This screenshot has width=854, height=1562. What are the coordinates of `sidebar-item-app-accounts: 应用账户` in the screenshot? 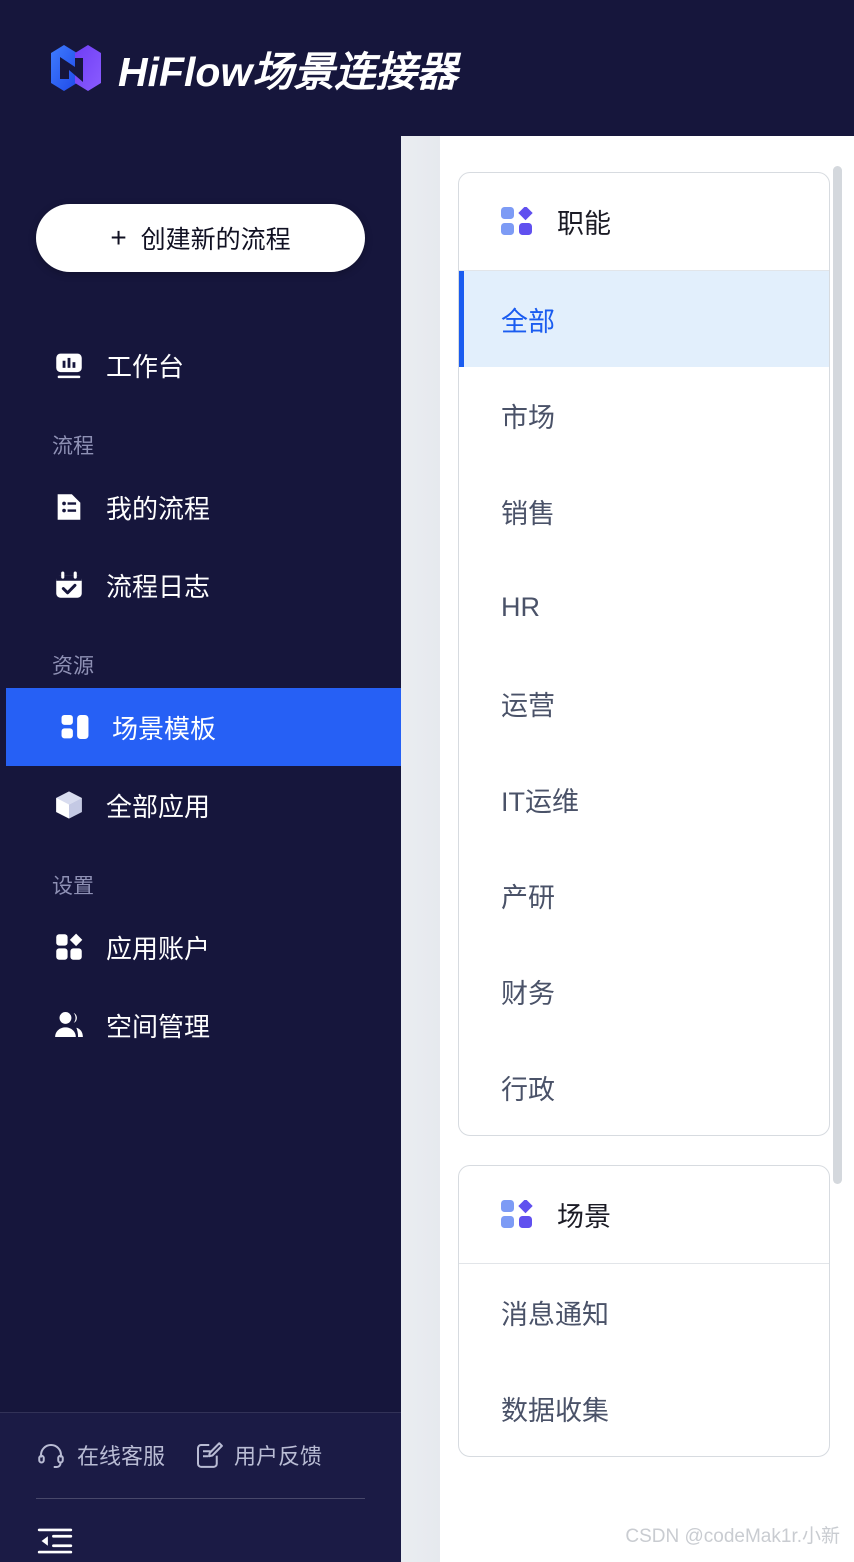 It's located at (200, 947).